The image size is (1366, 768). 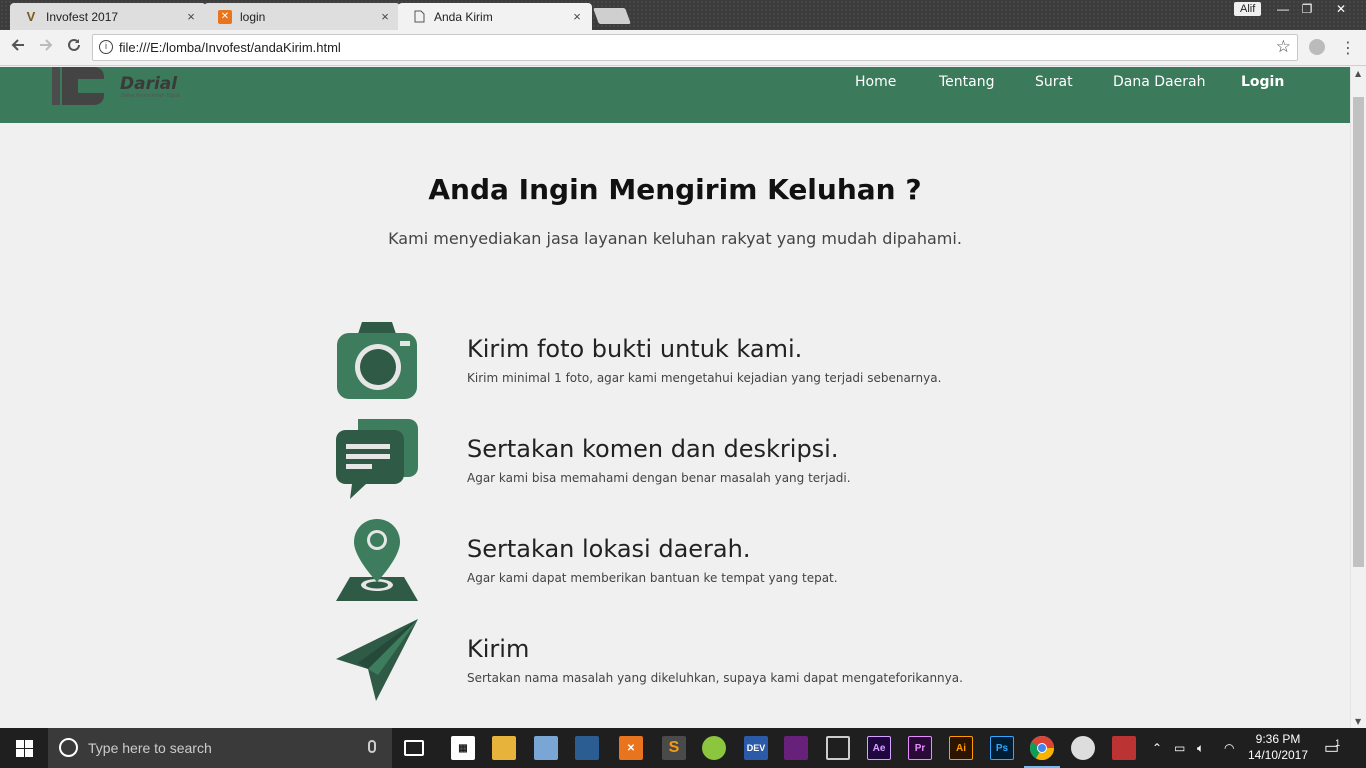 I want to click on file-explorer-icon, so click(x=504, y=748).